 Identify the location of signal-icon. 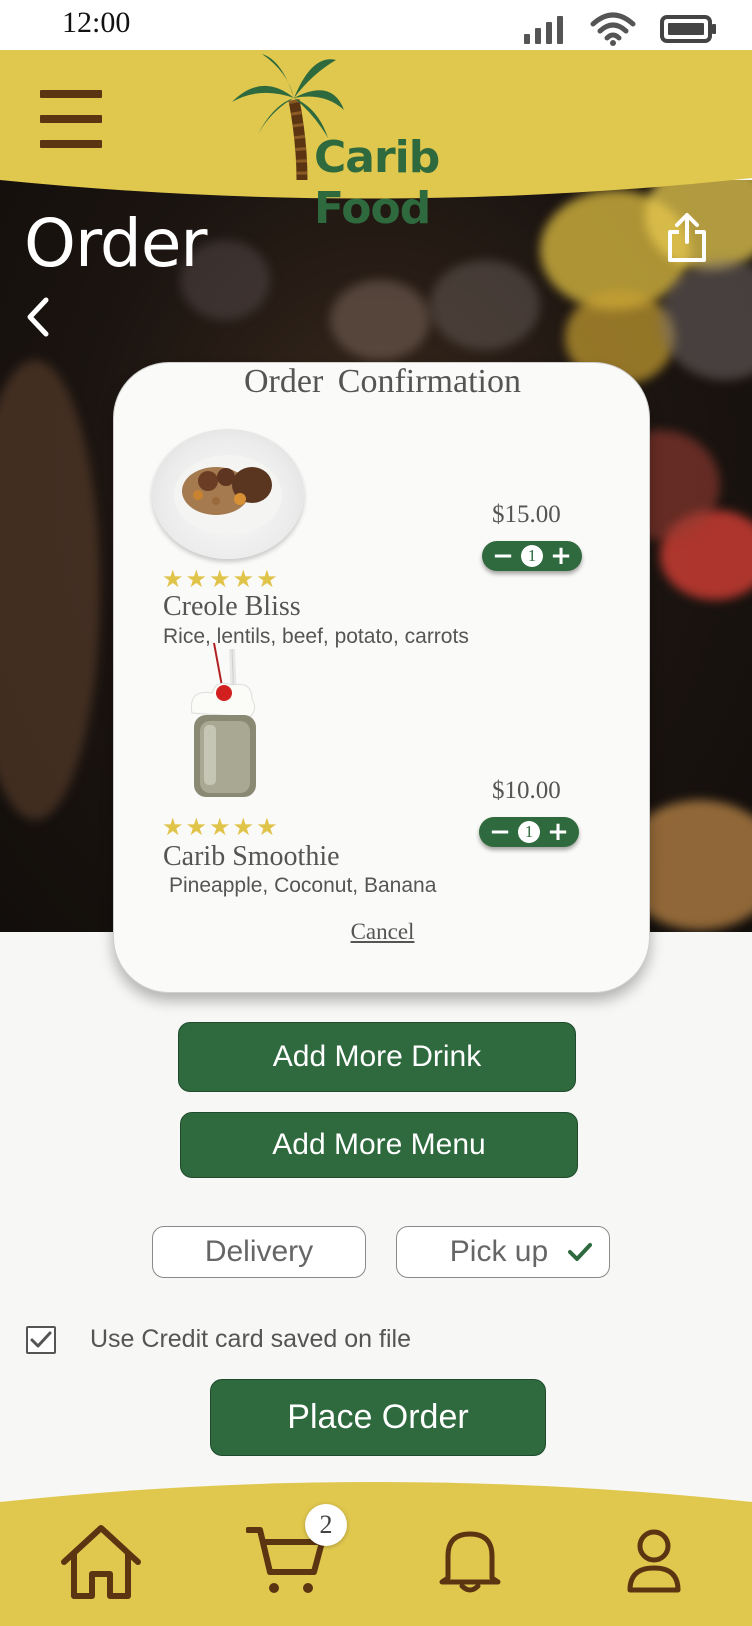
(543, 30).